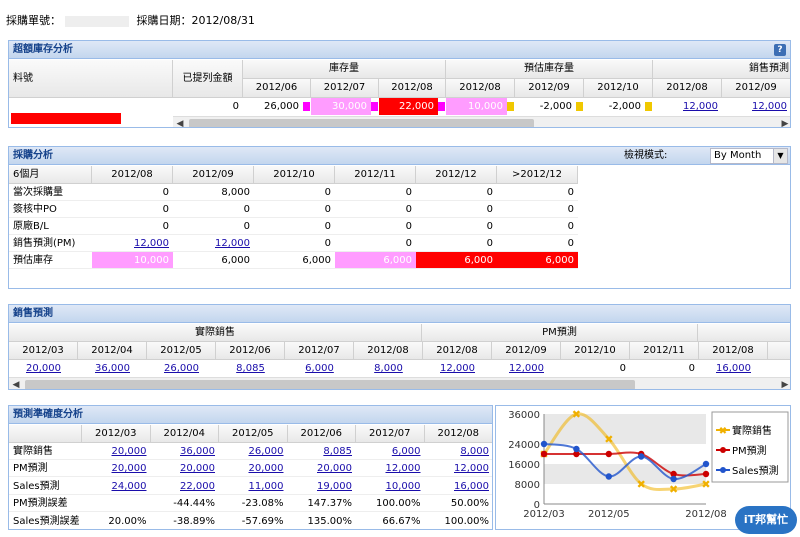 The width and height of the screenshot is (800, 537). I want to click on accuracy-cell: 135.00%, so click(321, 521).